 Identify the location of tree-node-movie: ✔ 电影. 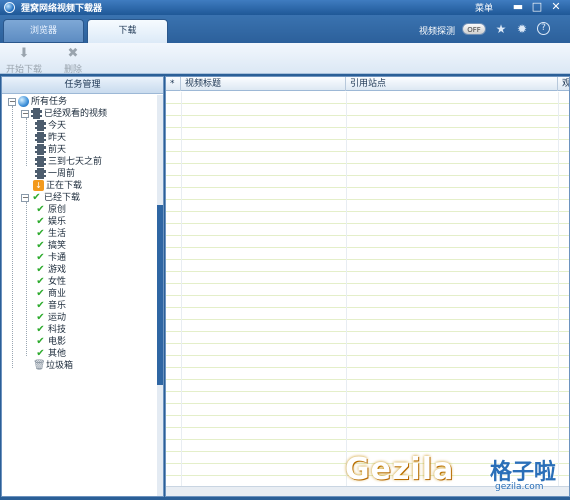
(50, 342).